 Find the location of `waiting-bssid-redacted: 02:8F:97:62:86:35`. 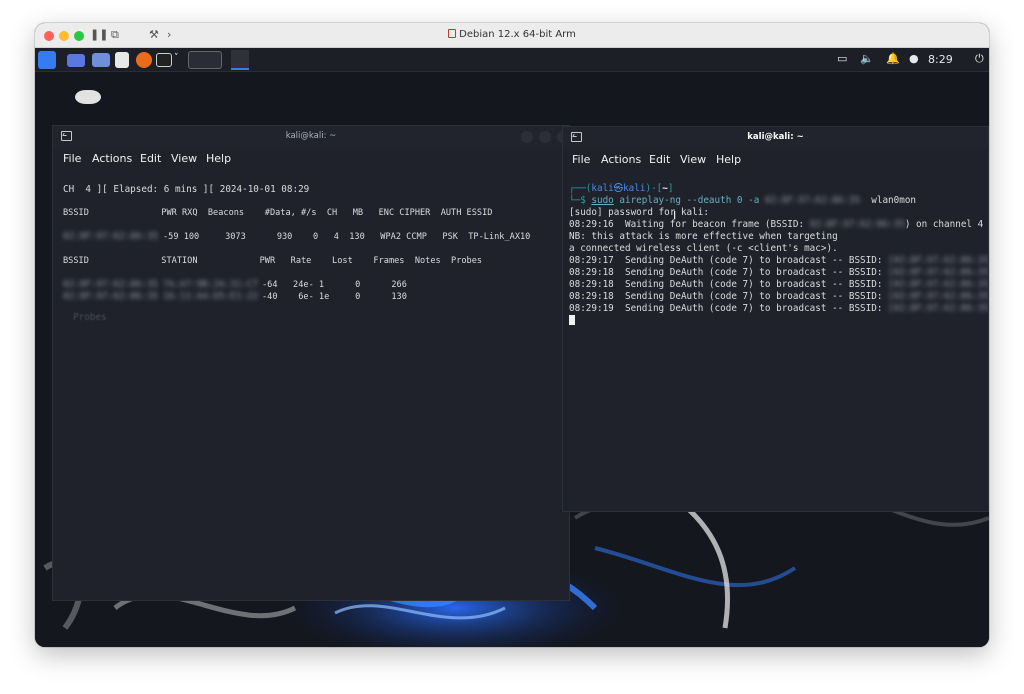

waiting-bssid-redacted: 02:8F:97:62:86:35 is located at coordinates (857, 224).